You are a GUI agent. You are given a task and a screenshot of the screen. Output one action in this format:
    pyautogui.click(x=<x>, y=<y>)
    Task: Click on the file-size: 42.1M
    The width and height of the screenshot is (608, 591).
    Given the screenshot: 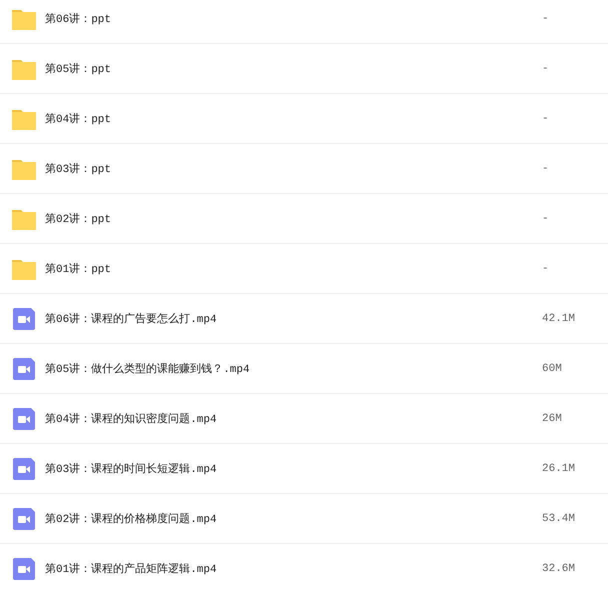 What is the action you would take?
    pyautogui.click(x=559, y=318)
    